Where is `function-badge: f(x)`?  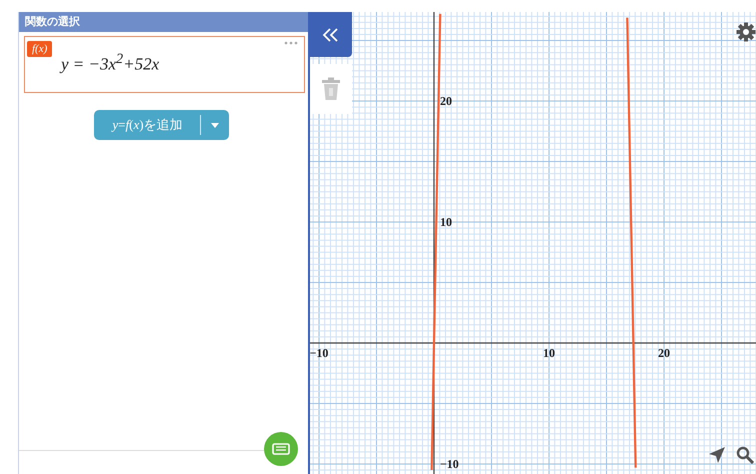
function-badge: f(x) is located at coordinates (39, 49).